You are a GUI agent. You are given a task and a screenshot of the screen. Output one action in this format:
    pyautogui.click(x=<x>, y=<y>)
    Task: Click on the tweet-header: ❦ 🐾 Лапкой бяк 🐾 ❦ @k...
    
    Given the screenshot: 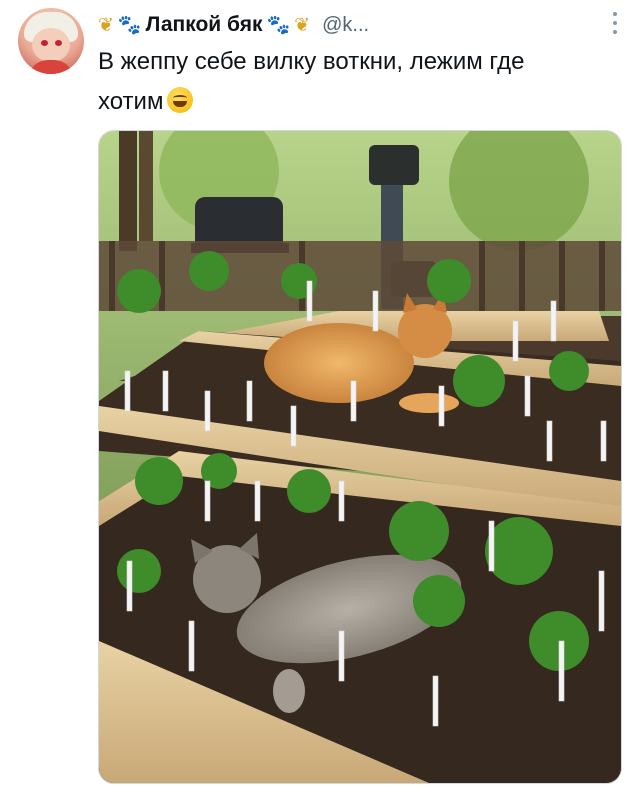 What is the action you would take?
    pyautogui.click(x=354, y=25)
    